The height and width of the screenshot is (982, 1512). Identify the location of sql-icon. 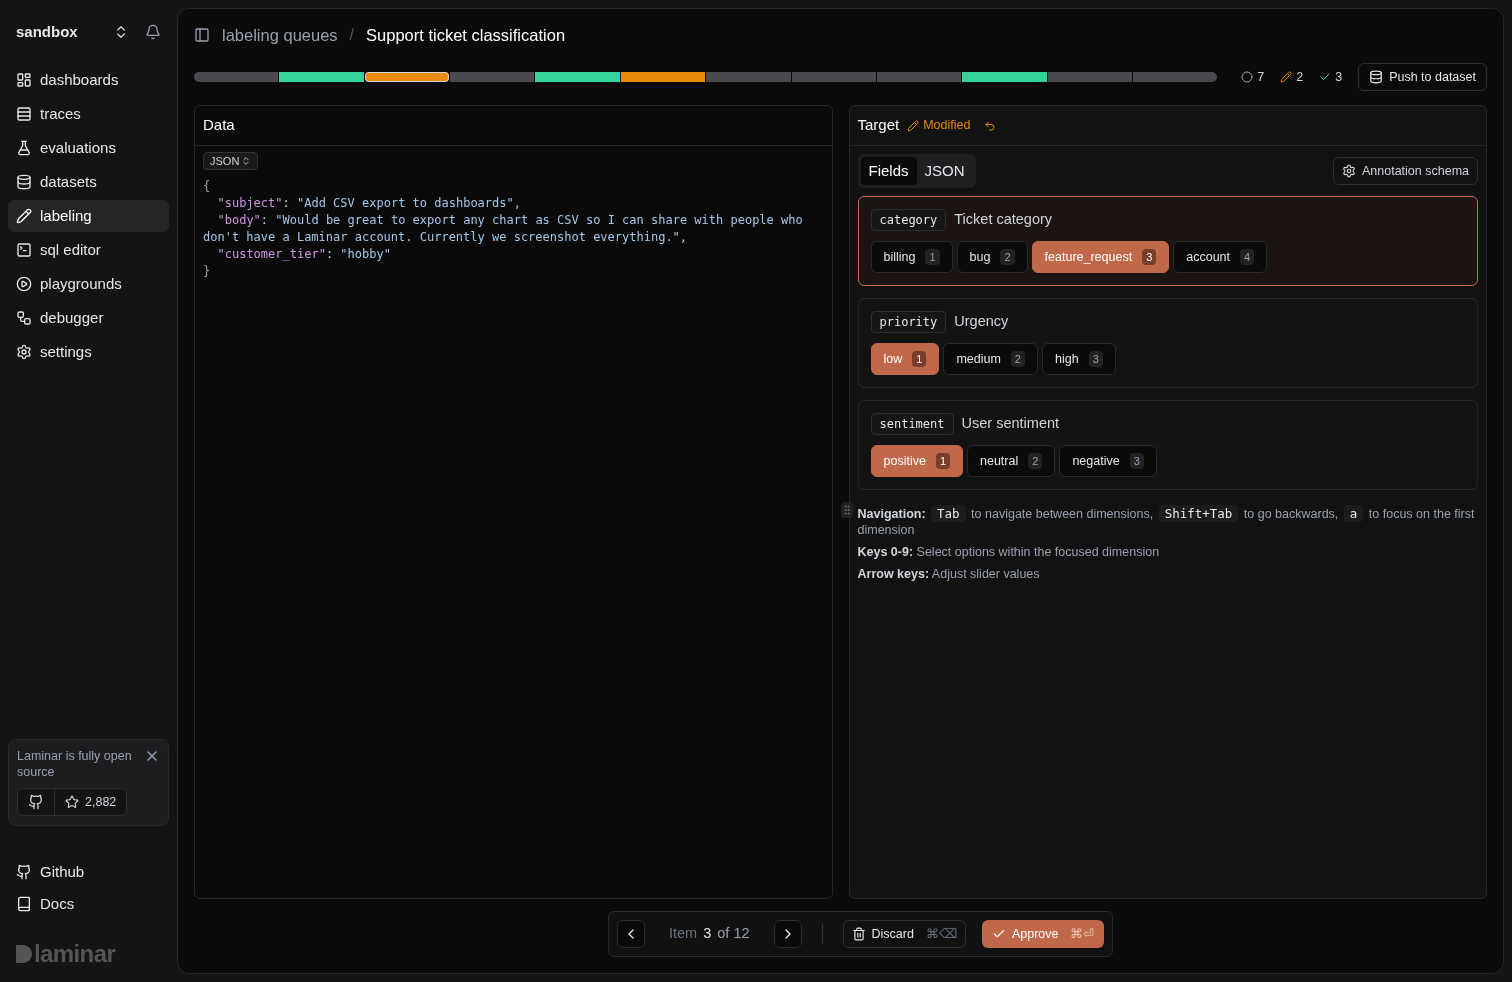
(24, 250).